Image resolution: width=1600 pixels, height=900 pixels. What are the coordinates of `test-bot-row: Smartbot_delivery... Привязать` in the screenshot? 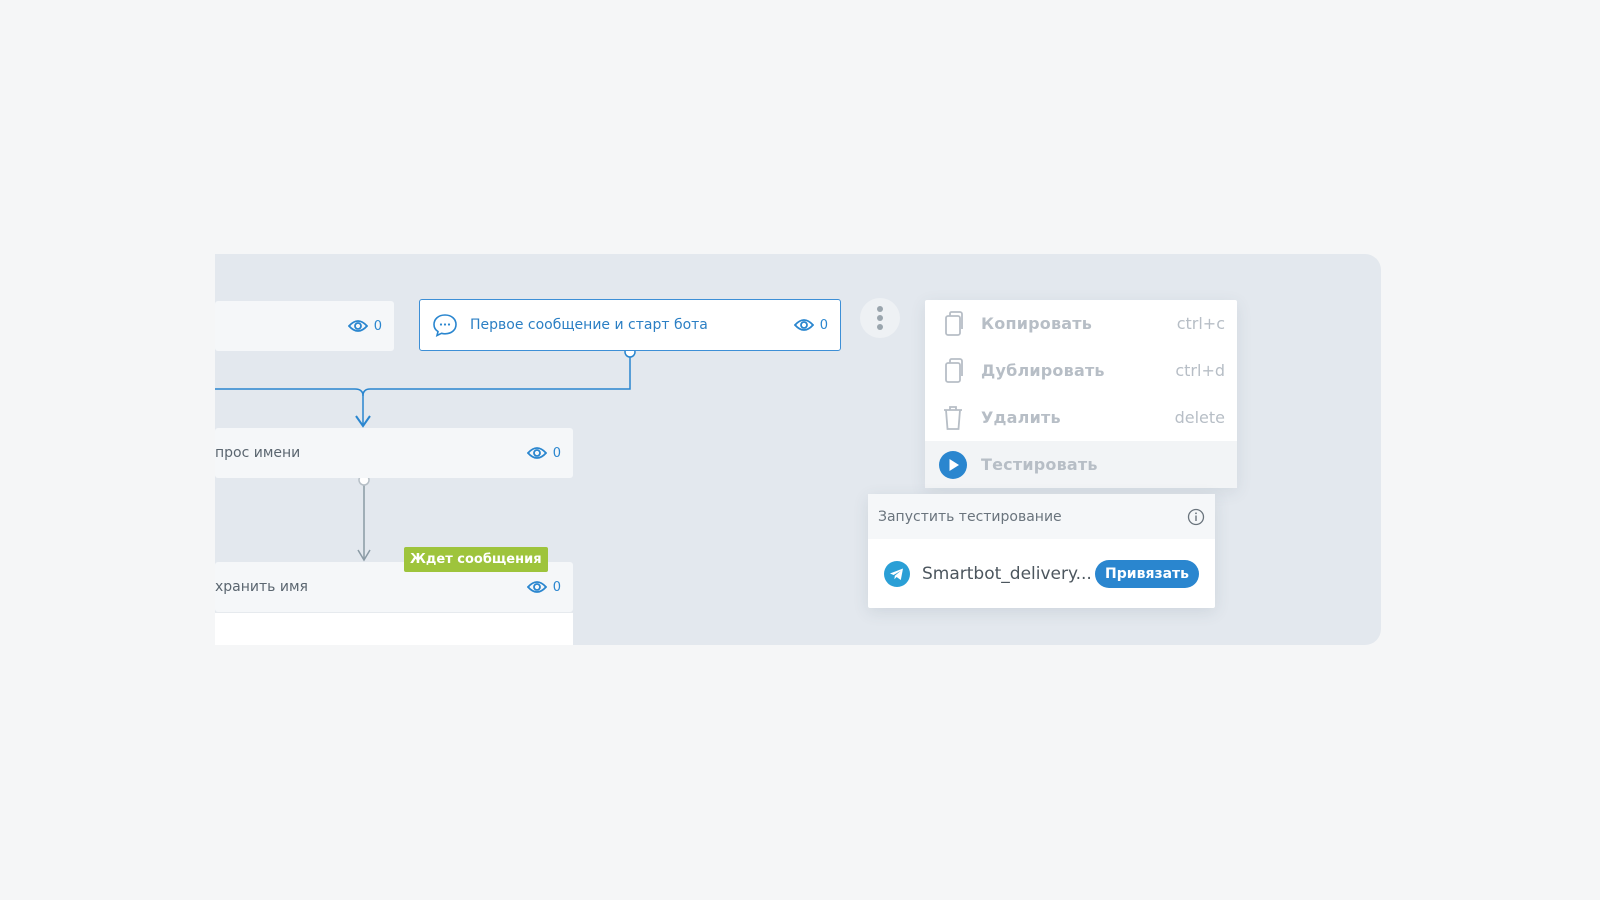 It's located at (1041, 573).